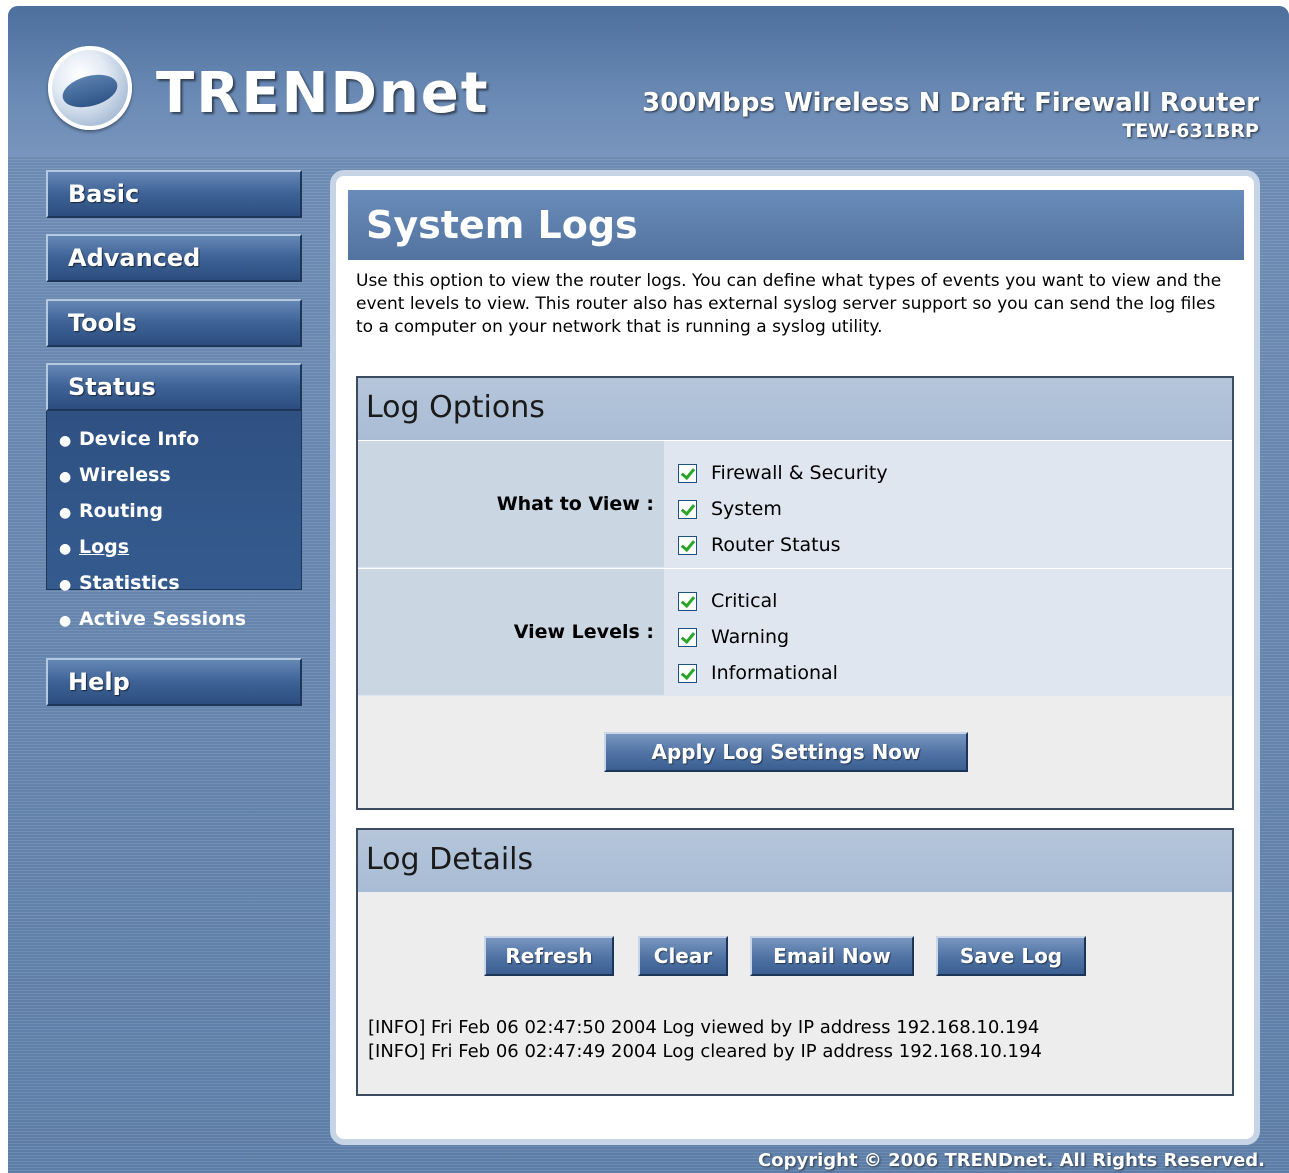 The image size is (1289, 1173). What do you see at coordinates (152, 549) in the screenshot?
I see `sidebar-item-logs: ● Logs` at bounding box center [152, 549].